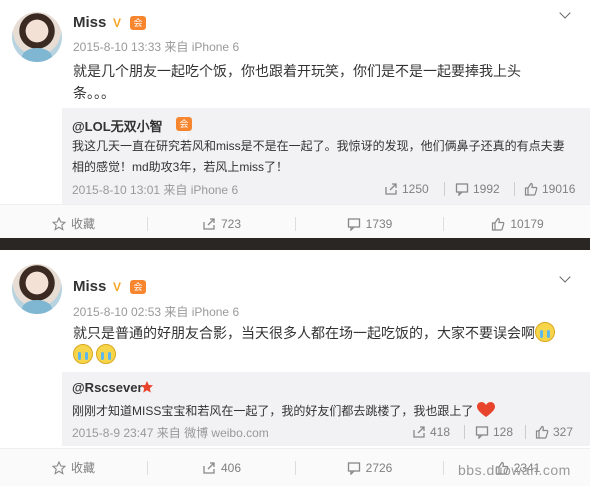 Image resolution: width=590 pixels, height=487 pixels. What do you see at coordinates (156, 311) in the screenshot?
I see `post-meta: 2015-8-10 02:53 来自 iPhone 6` at bounding box center [156, 311].